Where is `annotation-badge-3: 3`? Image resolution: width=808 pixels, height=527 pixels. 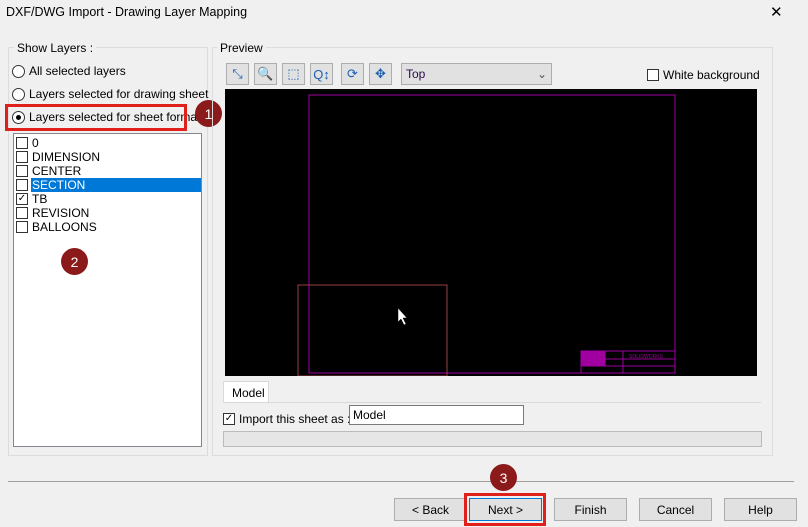
annotation-badge-3: 3 is located at coordinates (503, 477).